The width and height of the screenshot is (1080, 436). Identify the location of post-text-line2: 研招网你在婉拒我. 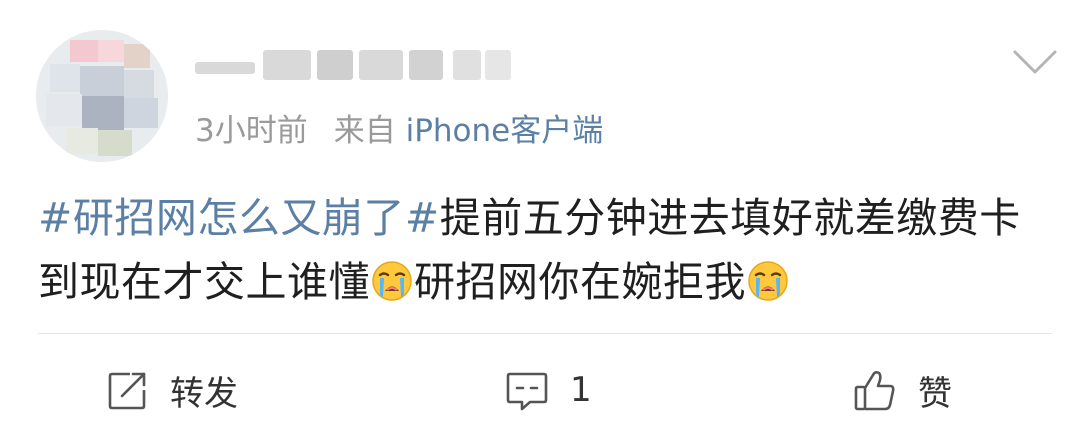
(580, 282).